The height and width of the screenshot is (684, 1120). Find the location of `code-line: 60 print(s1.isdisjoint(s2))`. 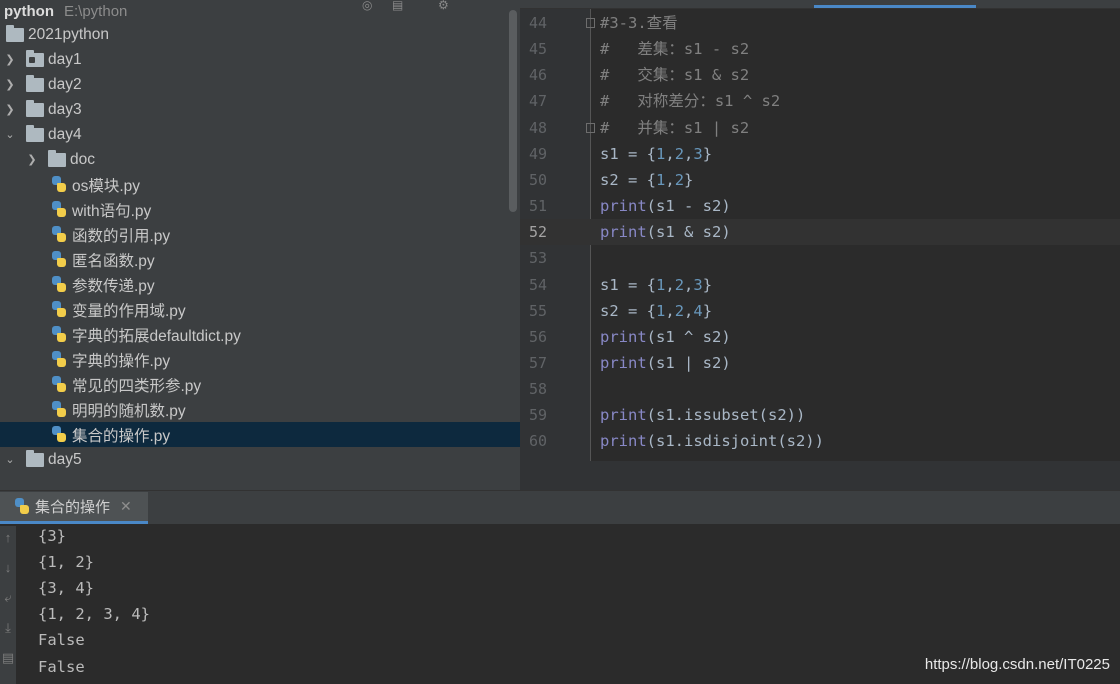

code-line: 60 print(s1.isdisjoint(s2)) is located at coordinates (820, 441).